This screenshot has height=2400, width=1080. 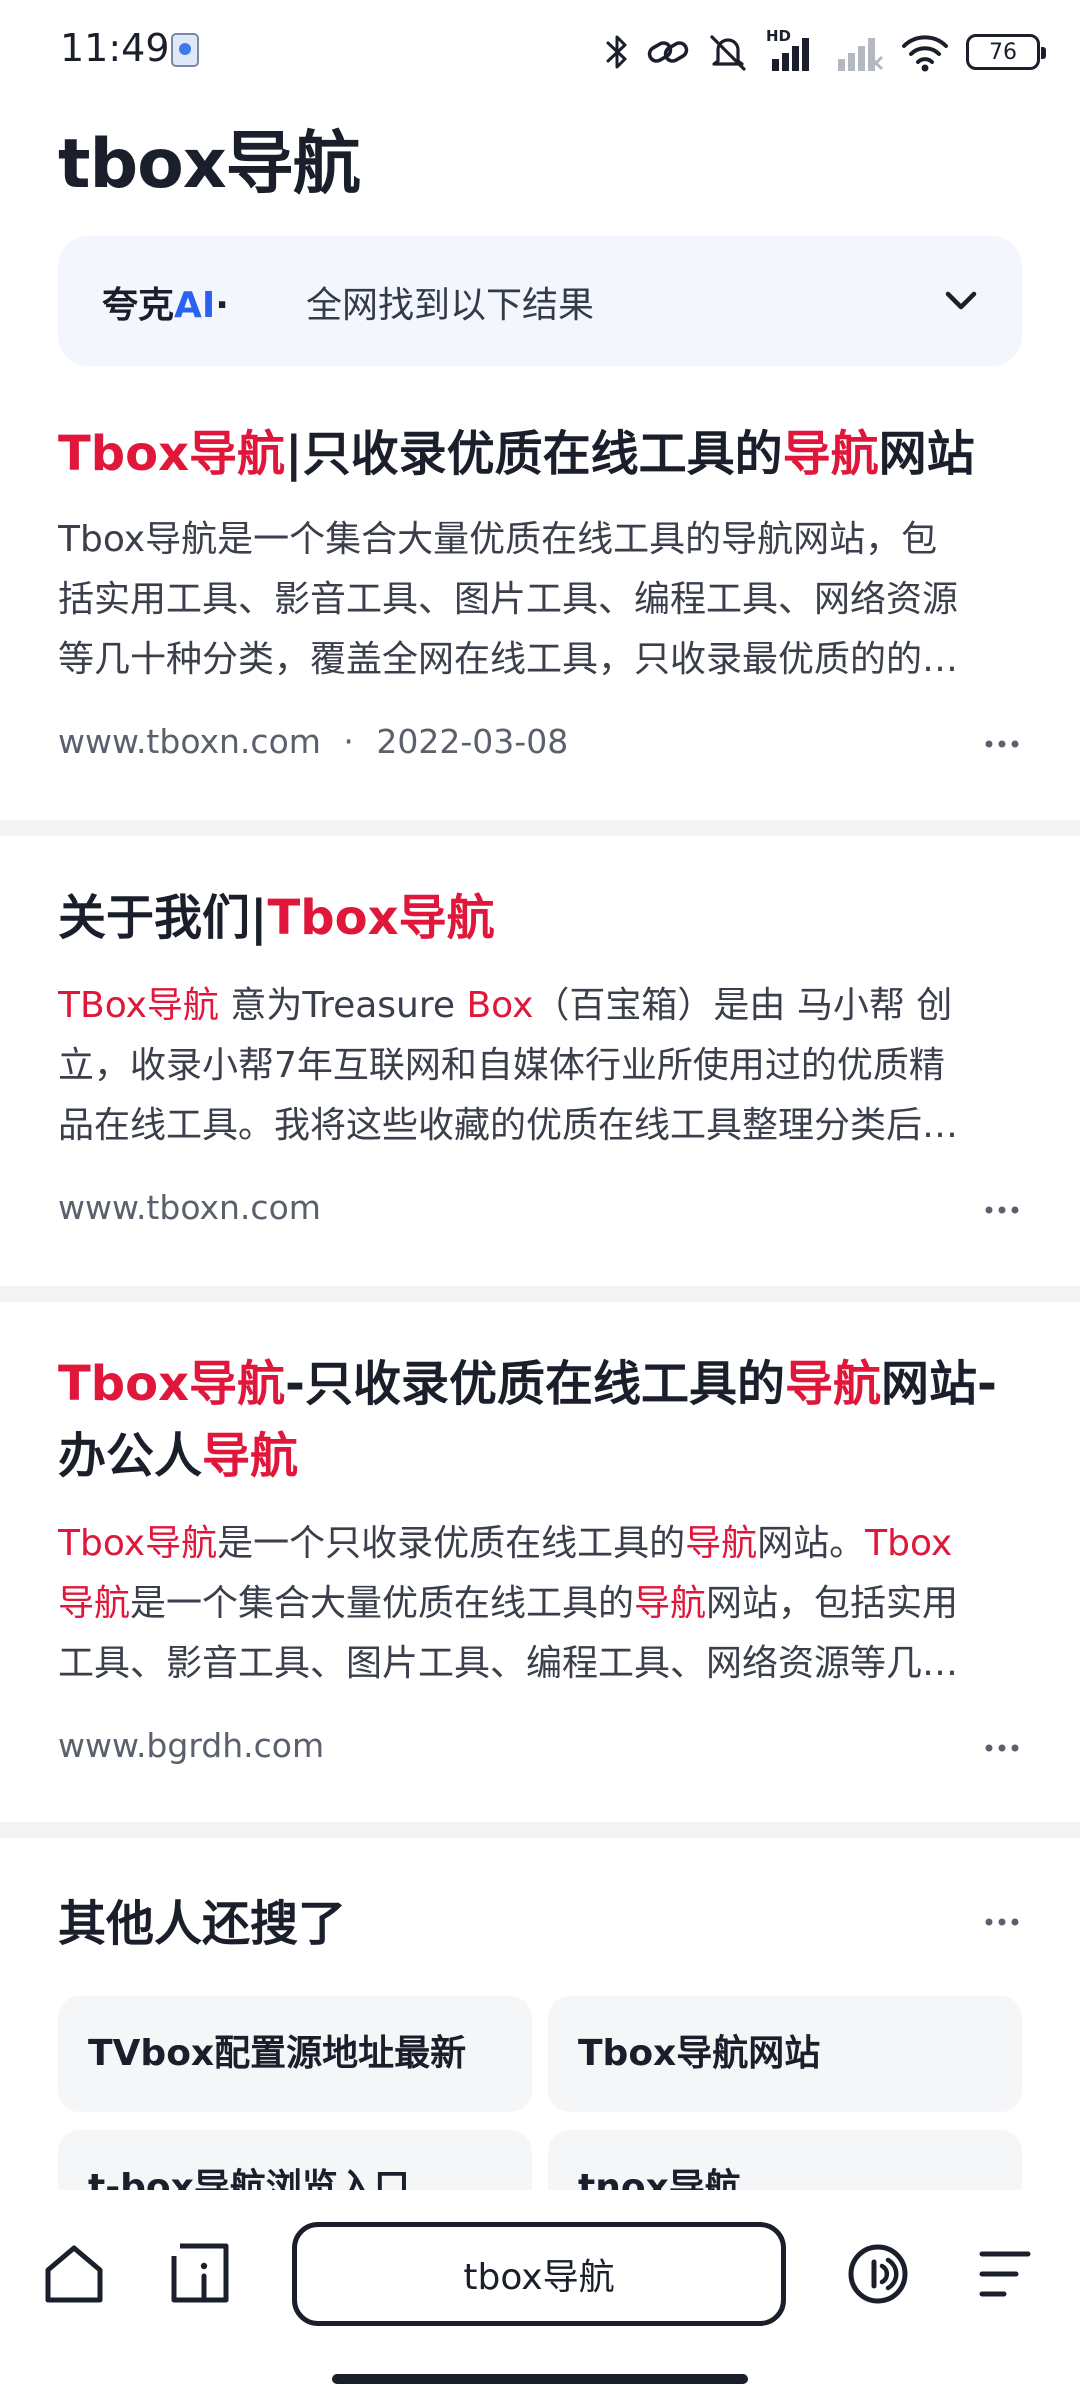 I want to click on chevron-down-icon, so click(x=961, y=301).